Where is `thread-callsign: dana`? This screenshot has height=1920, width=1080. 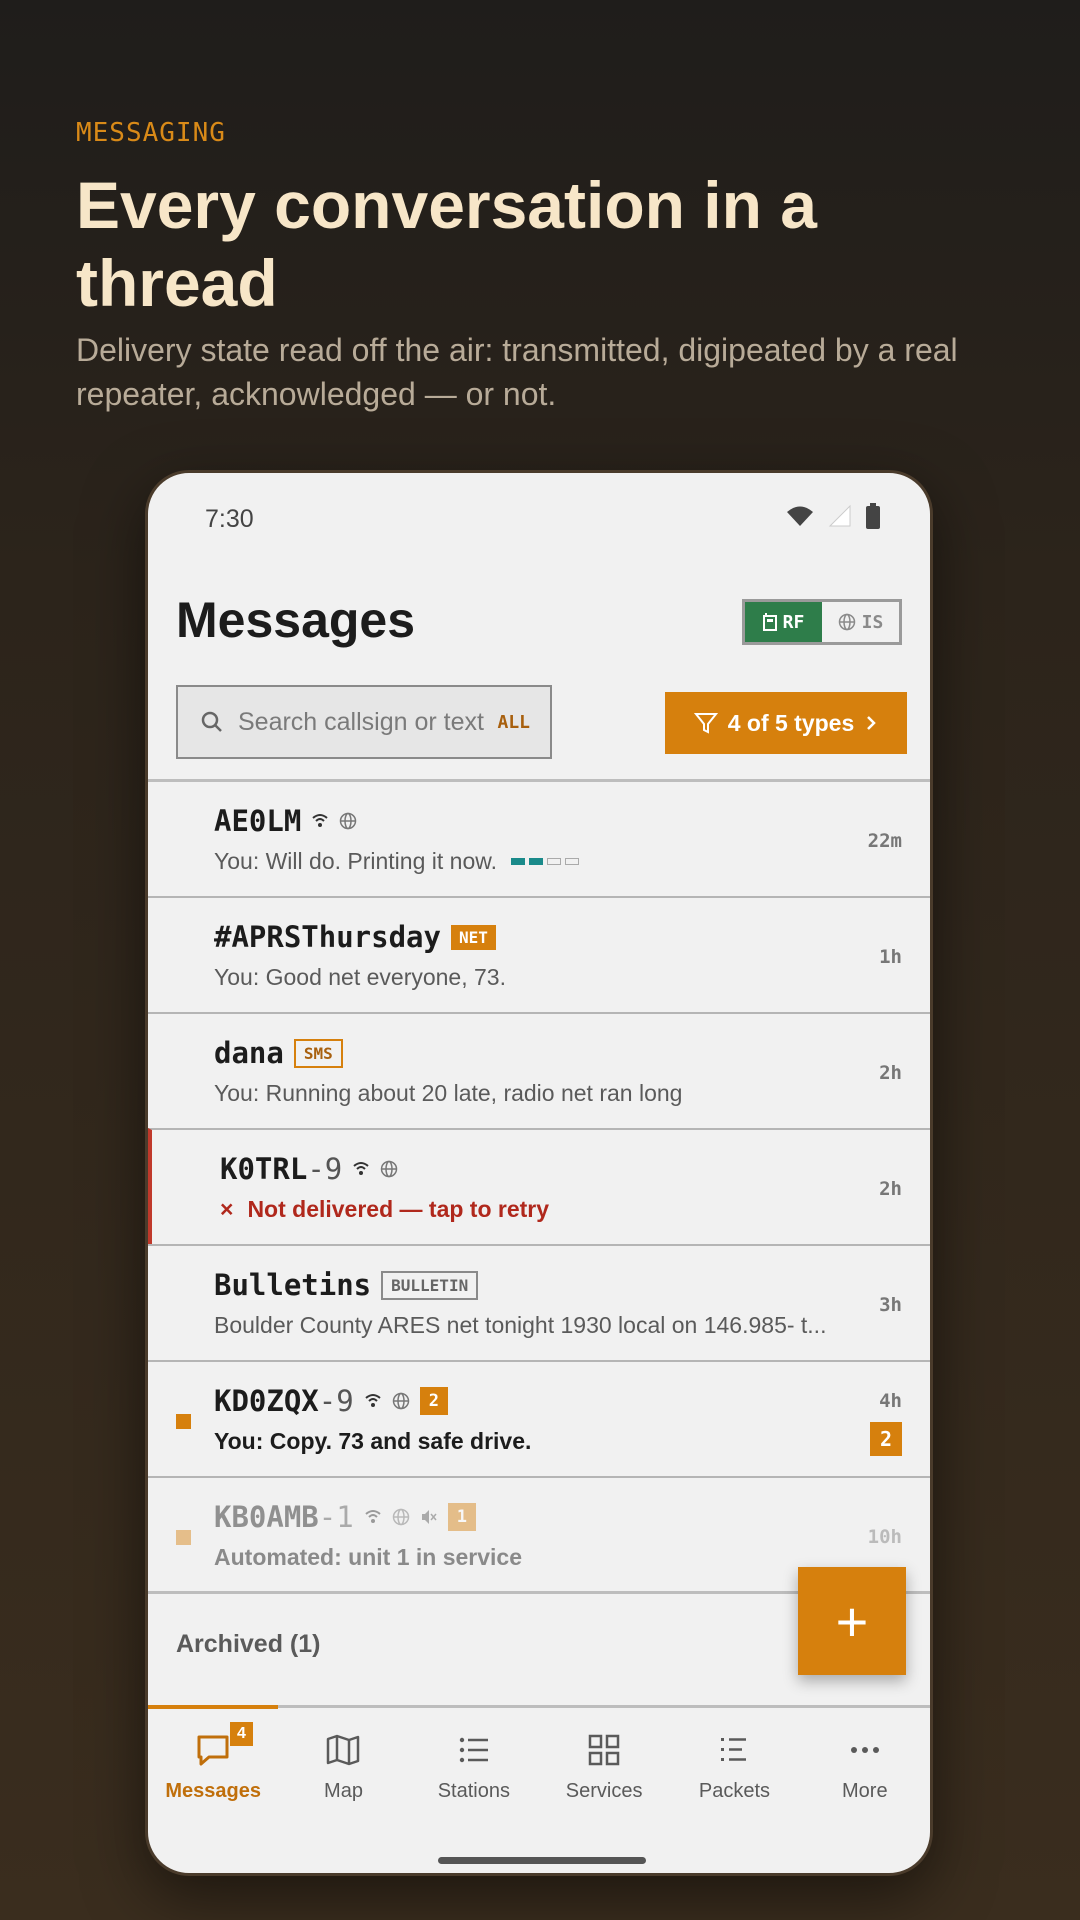 thread-callsign: dana is located at coordinates (249, 1053).